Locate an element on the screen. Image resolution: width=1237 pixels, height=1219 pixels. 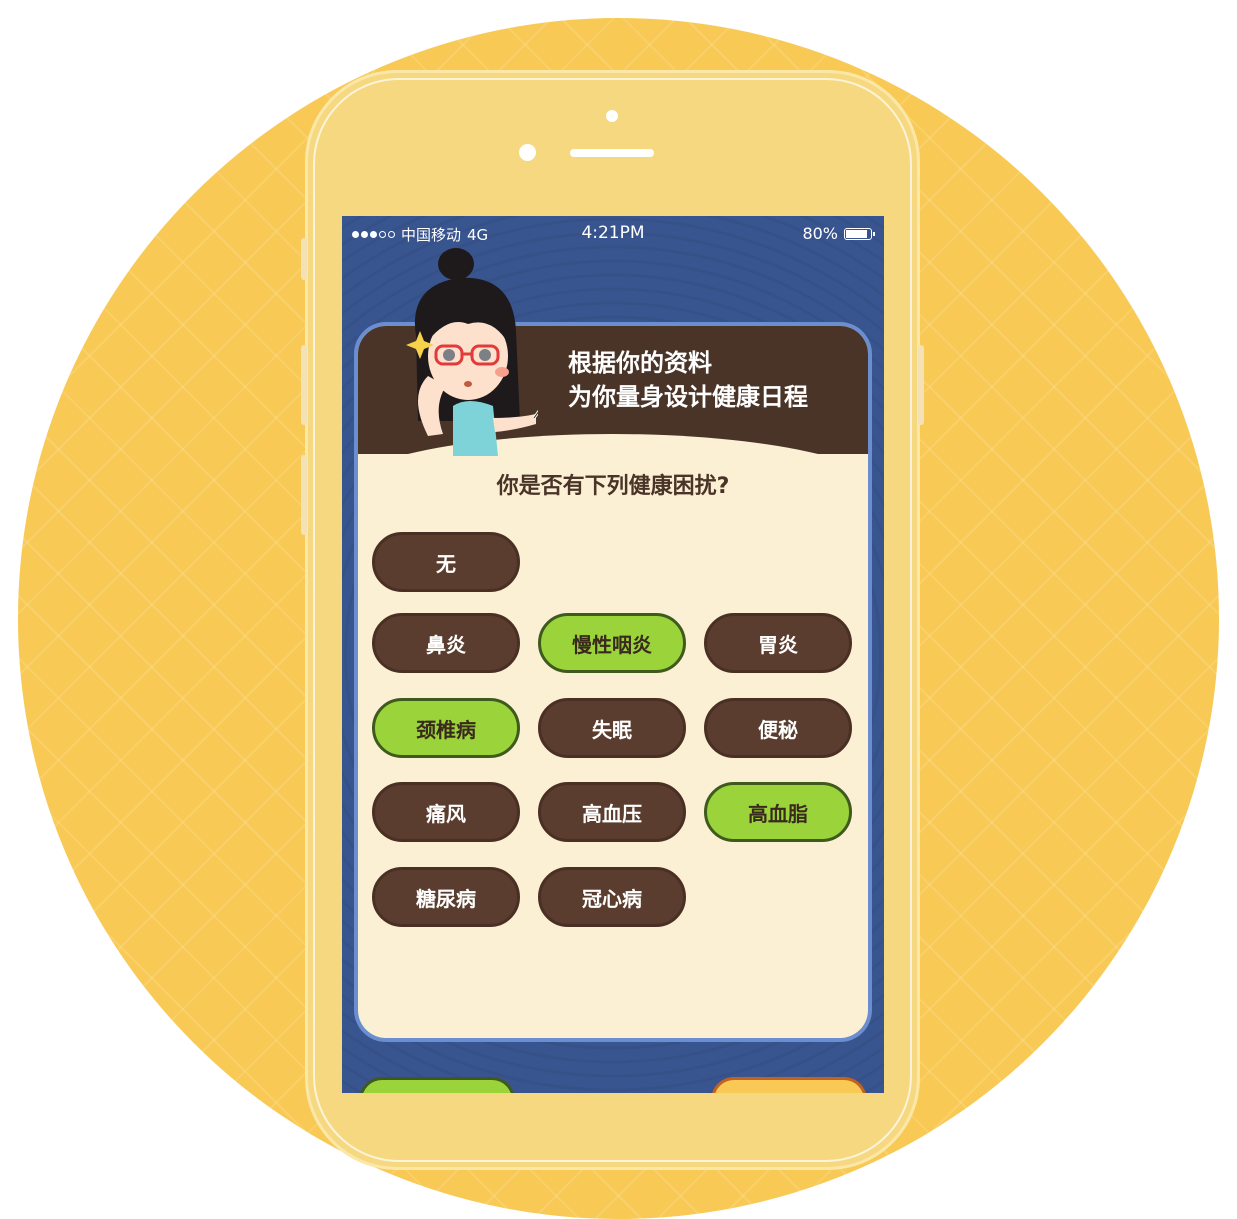
option-constipation: 便秘 is located at coordinates (778, 728).